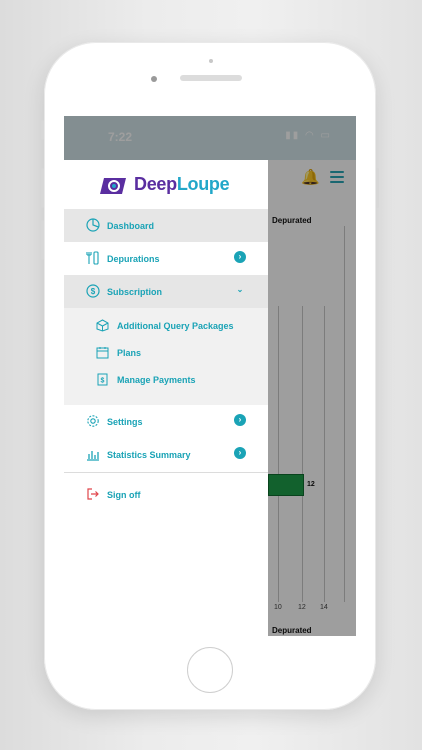 The image size is (422, 750). What do you see at coordinates (377, 188) in the screenshot?
I see `power-button` at bounding box center [377, 188].